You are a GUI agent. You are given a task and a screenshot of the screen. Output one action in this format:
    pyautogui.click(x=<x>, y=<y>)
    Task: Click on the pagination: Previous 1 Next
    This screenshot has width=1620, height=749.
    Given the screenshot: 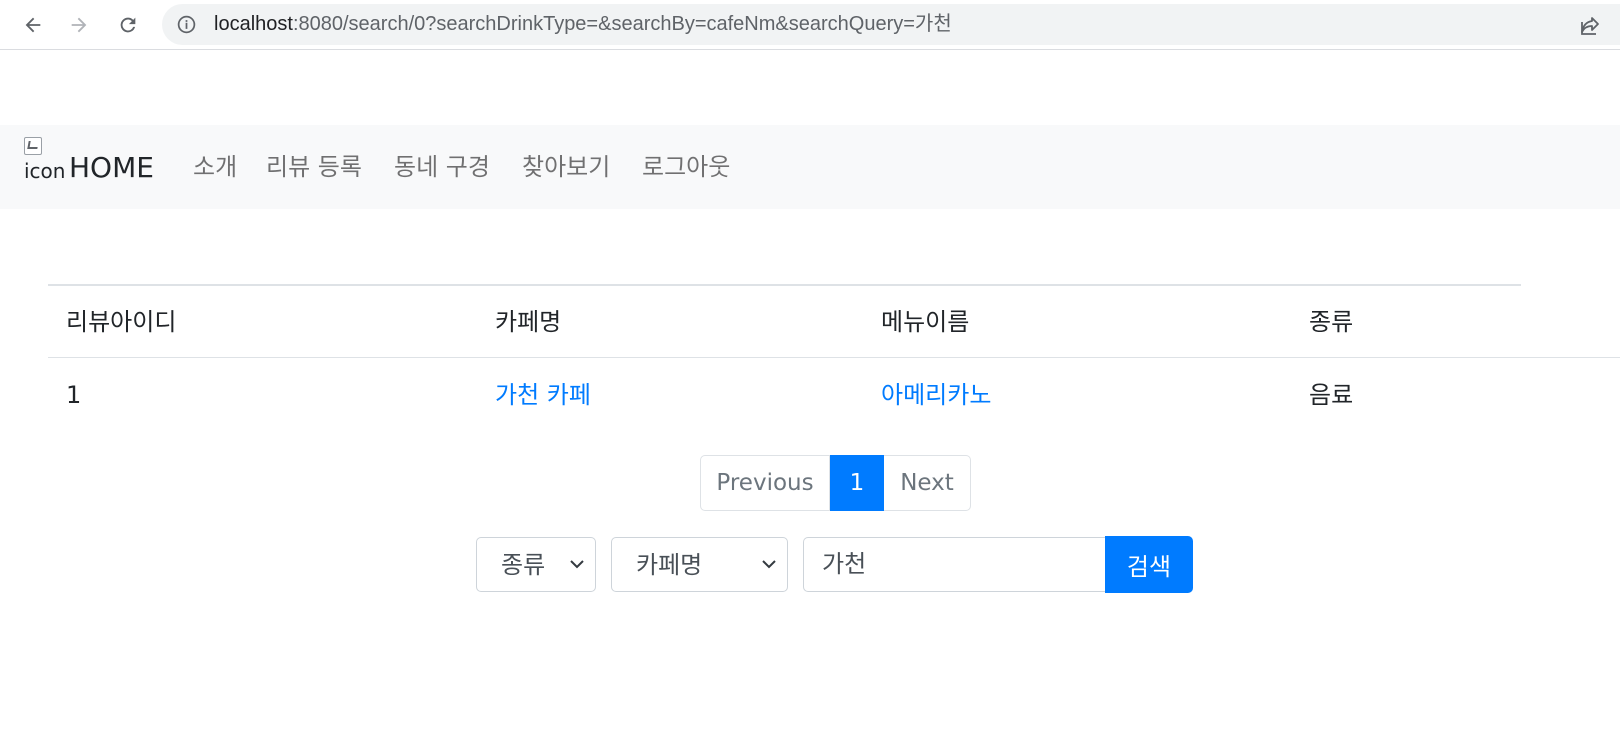 What is the action you would take?
    pyautogui.click(x=835, y=483)
    